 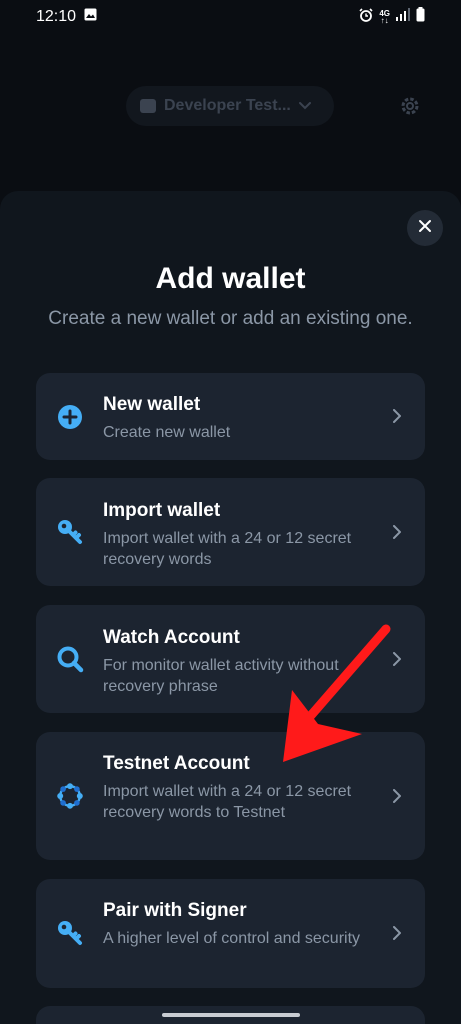 I want to click on network-type-icon: 4G ↑↓, so click(x=384, y=17).